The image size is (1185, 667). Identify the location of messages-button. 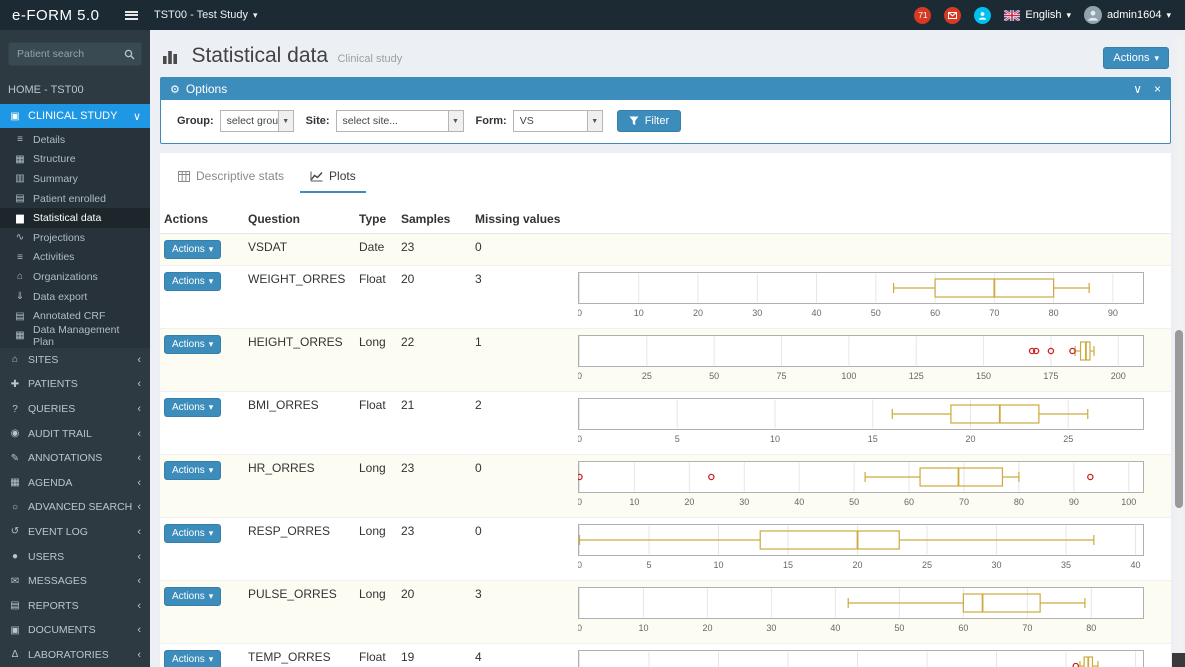
(953, 15).